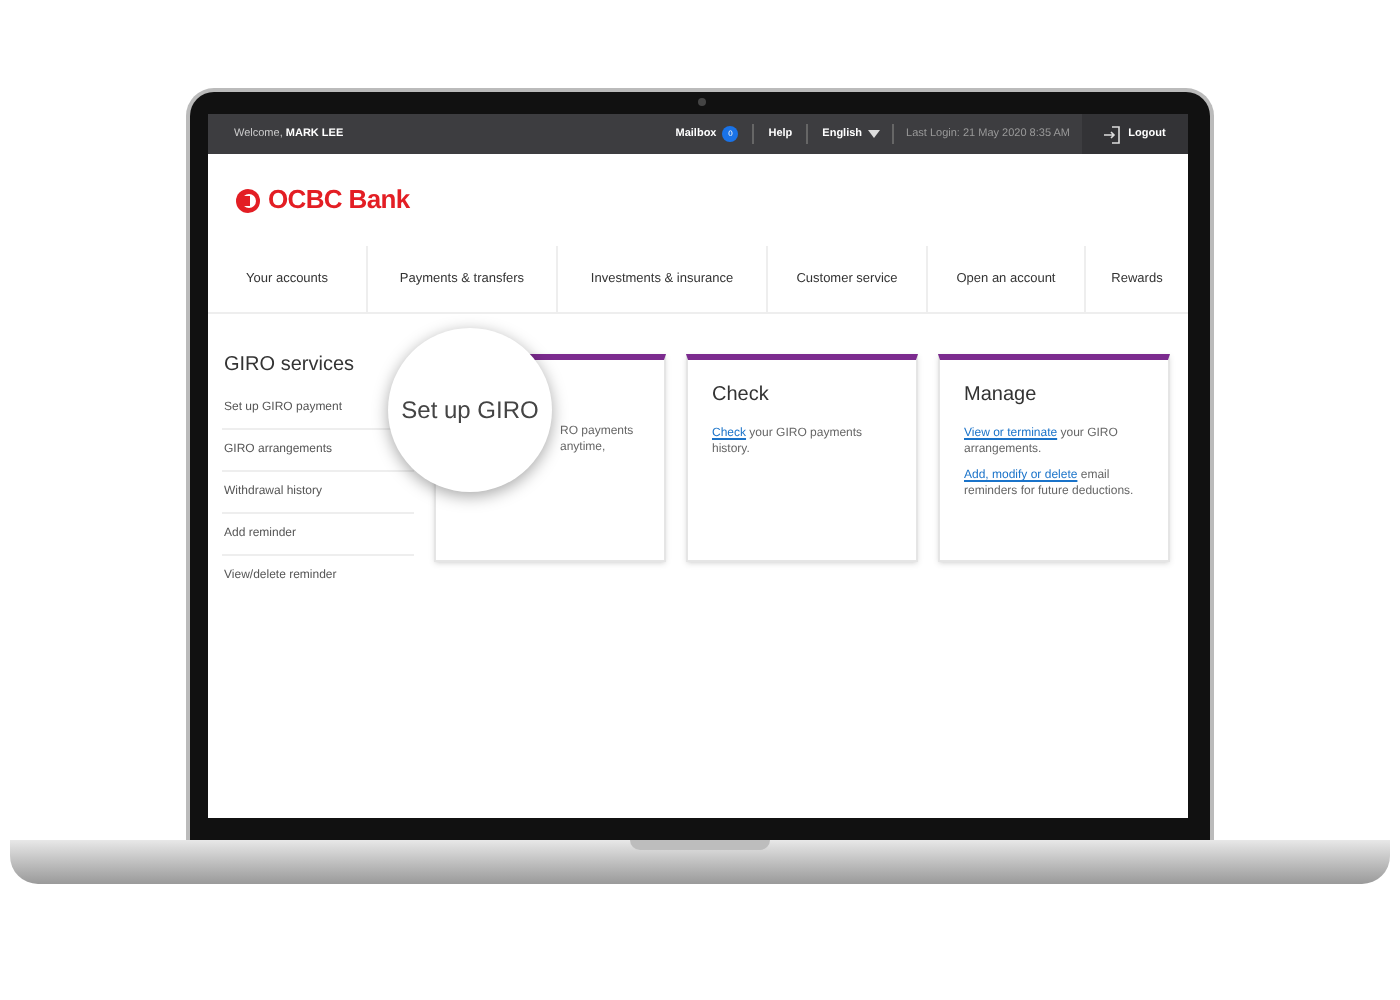 This screenshot has height=1000, width=1400. What do you see at coordinates (874, 134) in the screenshot?
I see `caret-icon` at bounding box center [874, 134].